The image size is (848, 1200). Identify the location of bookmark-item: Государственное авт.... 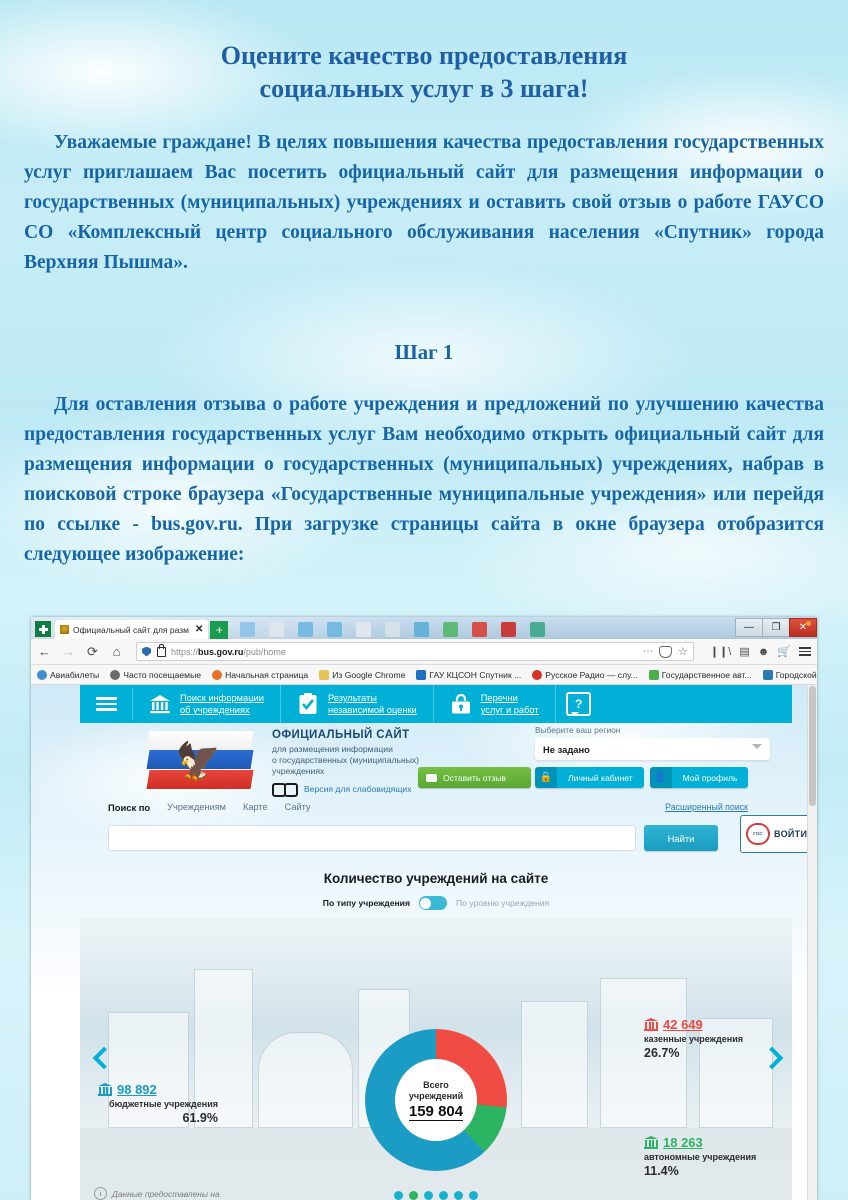
(700, 674).